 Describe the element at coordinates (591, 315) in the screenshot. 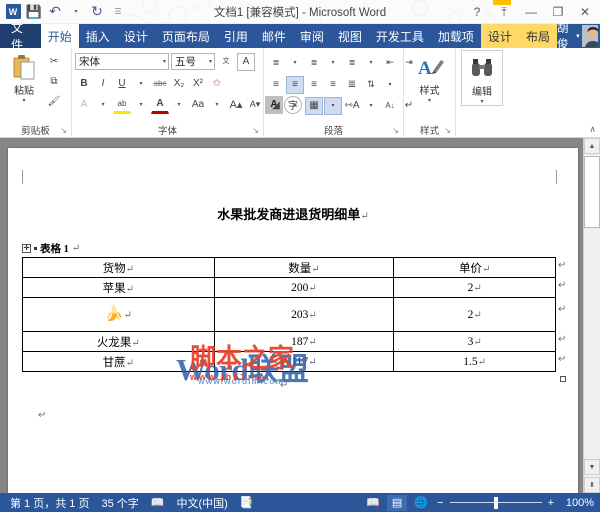

I see `vertical-scrollbar: ▲ ▼ ⬍` at that location.